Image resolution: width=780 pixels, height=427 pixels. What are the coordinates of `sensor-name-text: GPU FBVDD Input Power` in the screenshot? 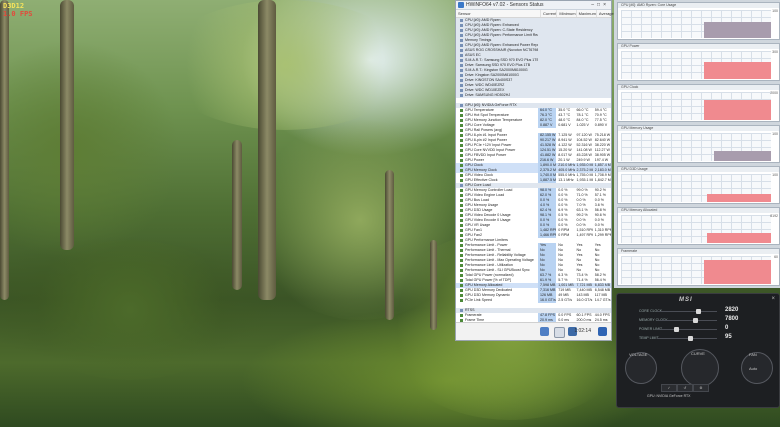 It's located at (486, 155).